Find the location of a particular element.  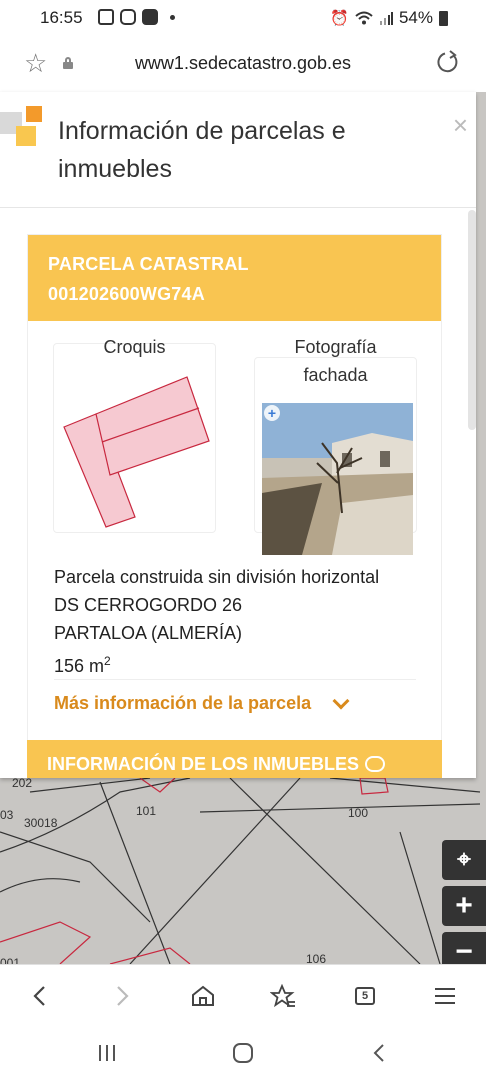

photo-label-line1: Fotografía is located at coordinates (335, 347).